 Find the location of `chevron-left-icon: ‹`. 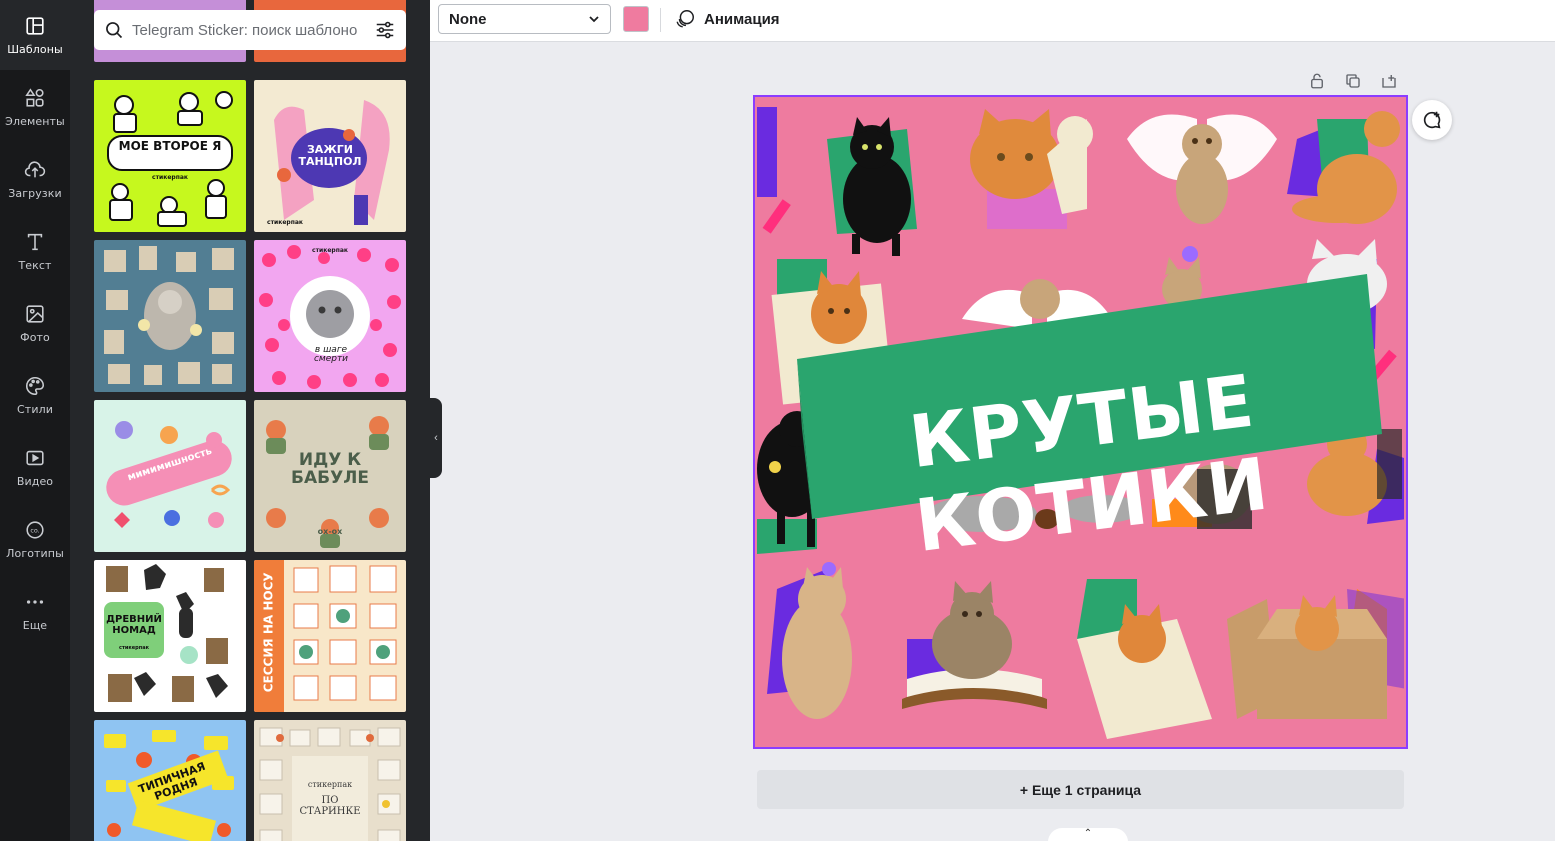

chevron-left-icon: ‹ is located at coordinates (436, 438).